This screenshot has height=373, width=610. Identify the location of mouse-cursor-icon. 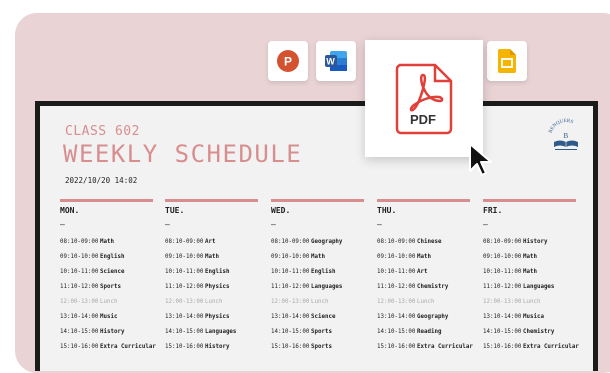
(480, 159).